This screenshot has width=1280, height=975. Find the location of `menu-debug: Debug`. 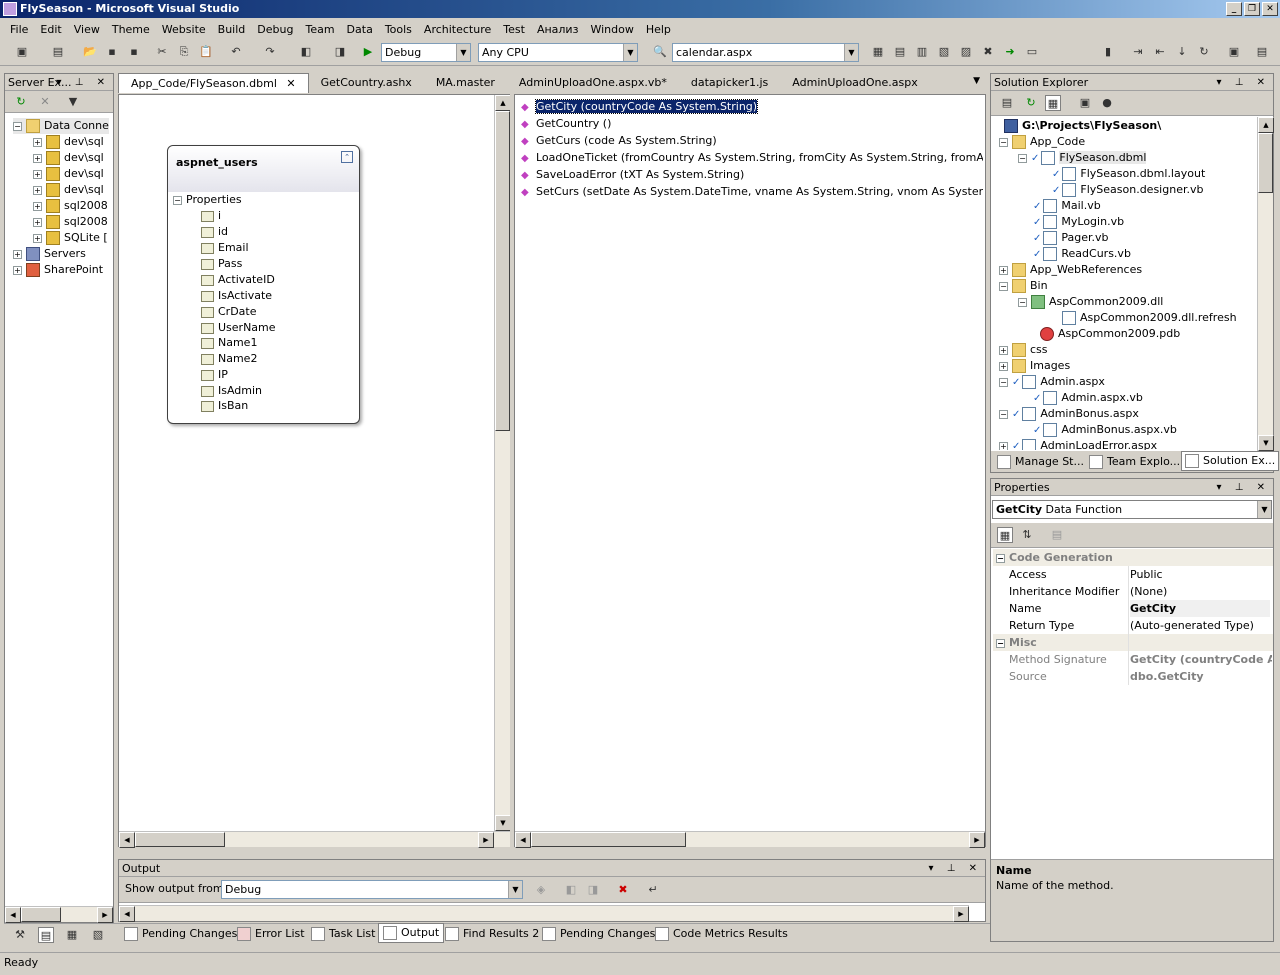

menu-debug: Debug is located at coordinates (275, 29).